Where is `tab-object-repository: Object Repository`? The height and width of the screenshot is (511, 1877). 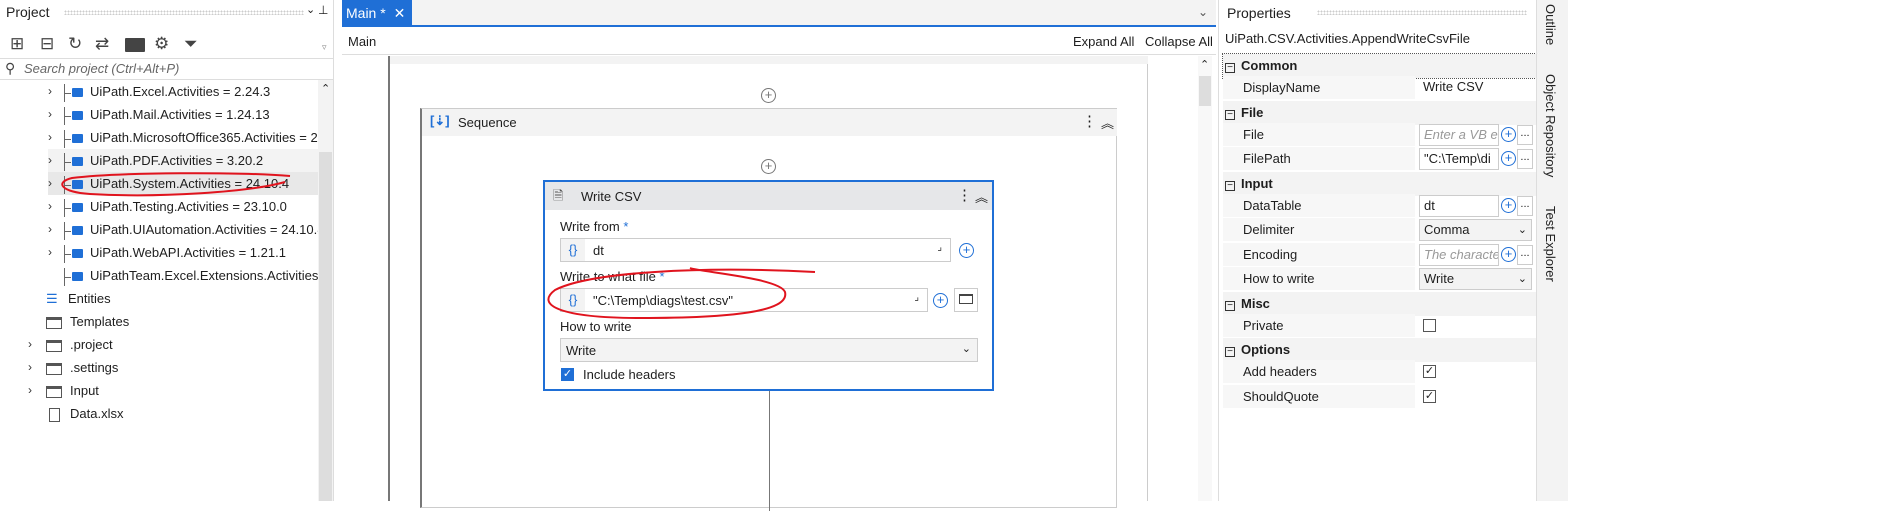
tab-object-repository: Object Repository is located at coordinates (1550, 125).